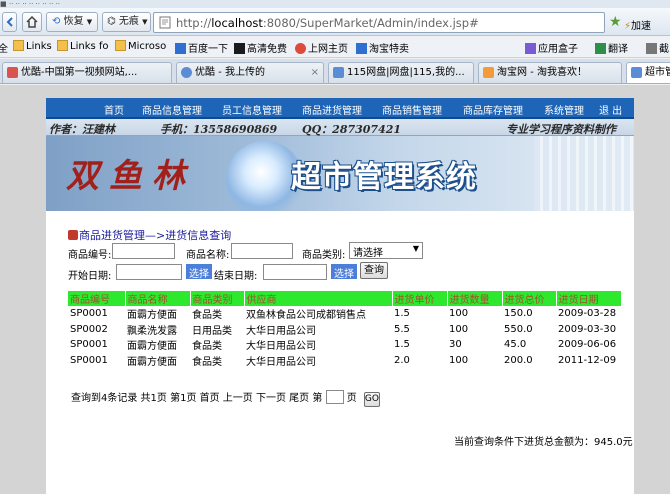 The image size is (670, 494). Describe the element at coordinates (207, 363) in the screenshot. I see `cell: 食品类` at that location.